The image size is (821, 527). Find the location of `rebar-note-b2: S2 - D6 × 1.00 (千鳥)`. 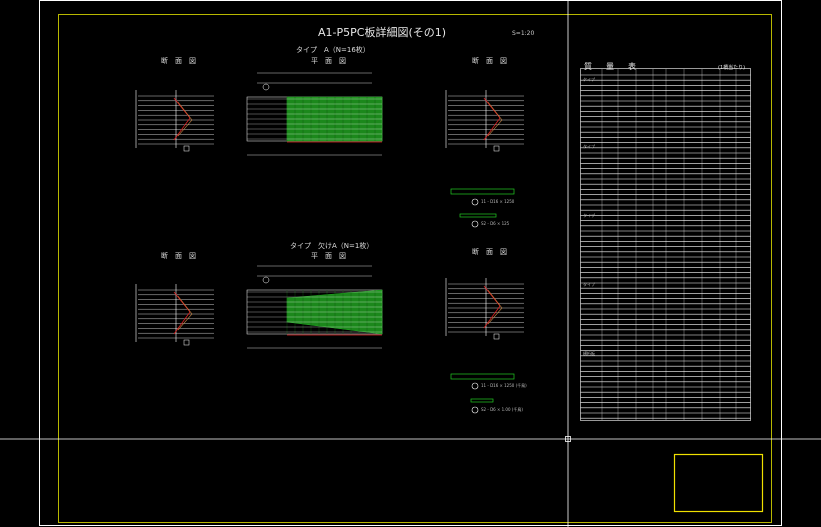

rebar-note-b2: S2 - D6 × 1.00 (千鳥) is located at coordinates (502, 409).